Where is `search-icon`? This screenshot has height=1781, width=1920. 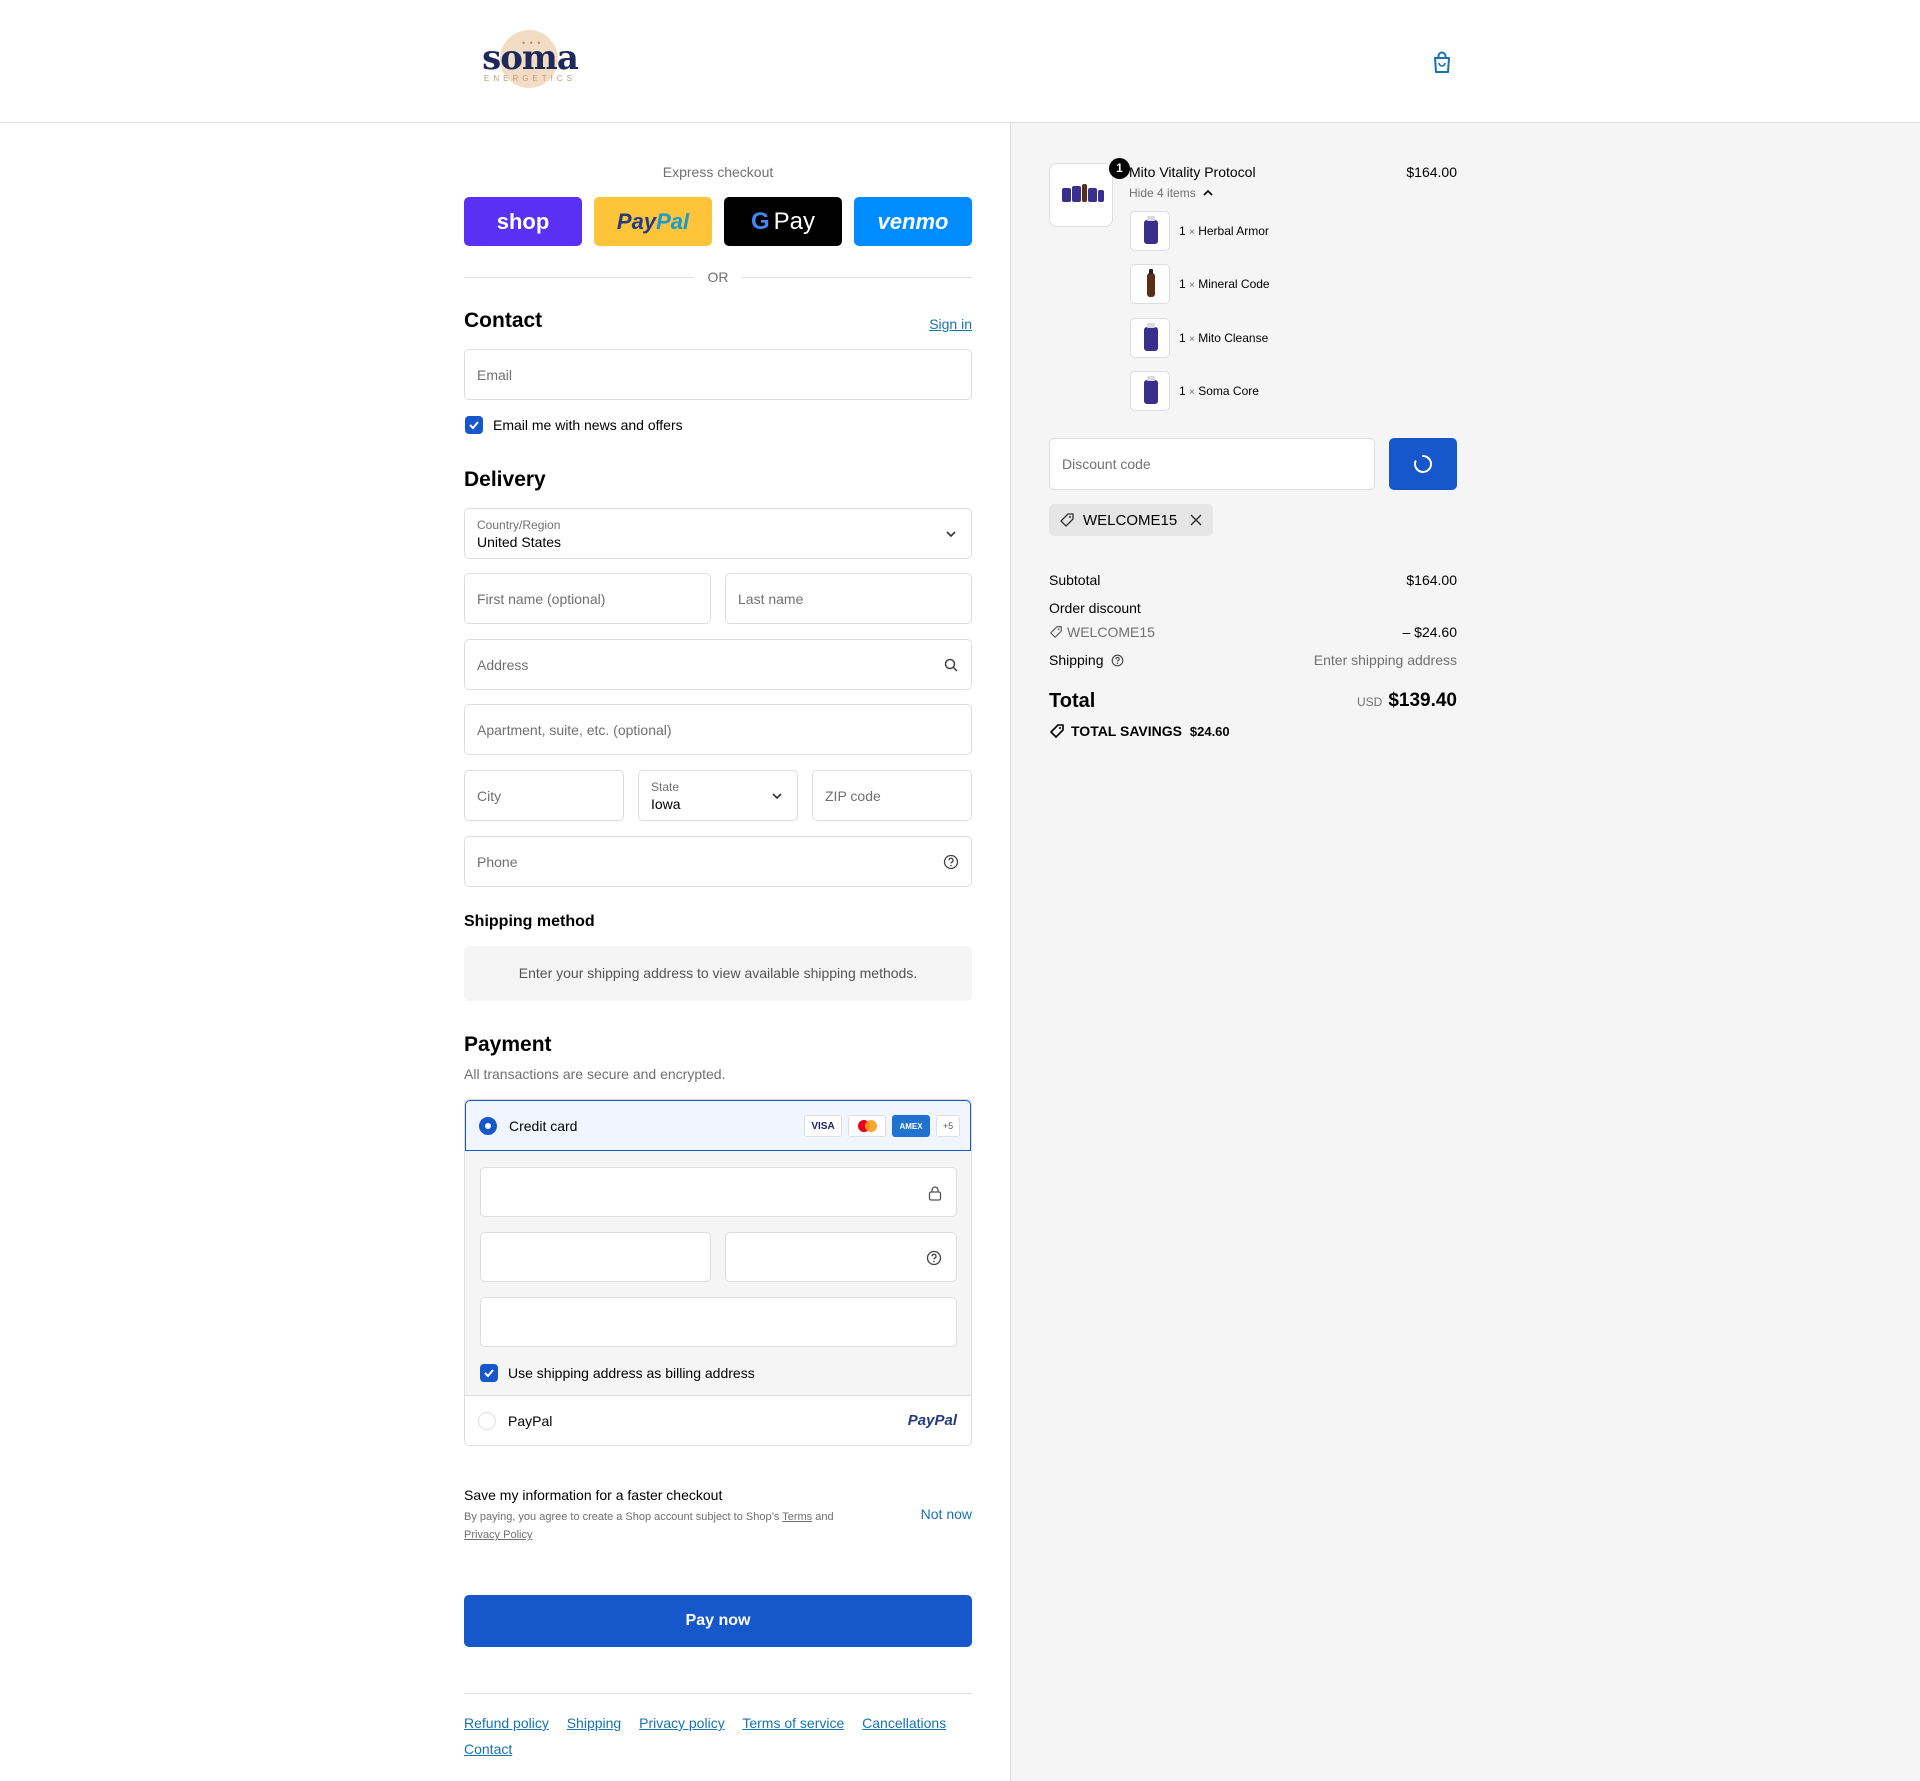
search-icon is located at coordinates (951, 665).